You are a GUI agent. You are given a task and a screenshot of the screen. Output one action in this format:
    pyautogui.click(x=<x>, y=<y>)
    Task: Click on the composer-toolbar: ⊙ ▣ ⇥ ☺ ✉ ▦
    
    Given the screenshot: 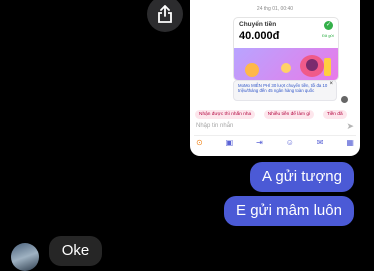 What is the action you would take?
    pyautogui.click(x=275, y=143)
    